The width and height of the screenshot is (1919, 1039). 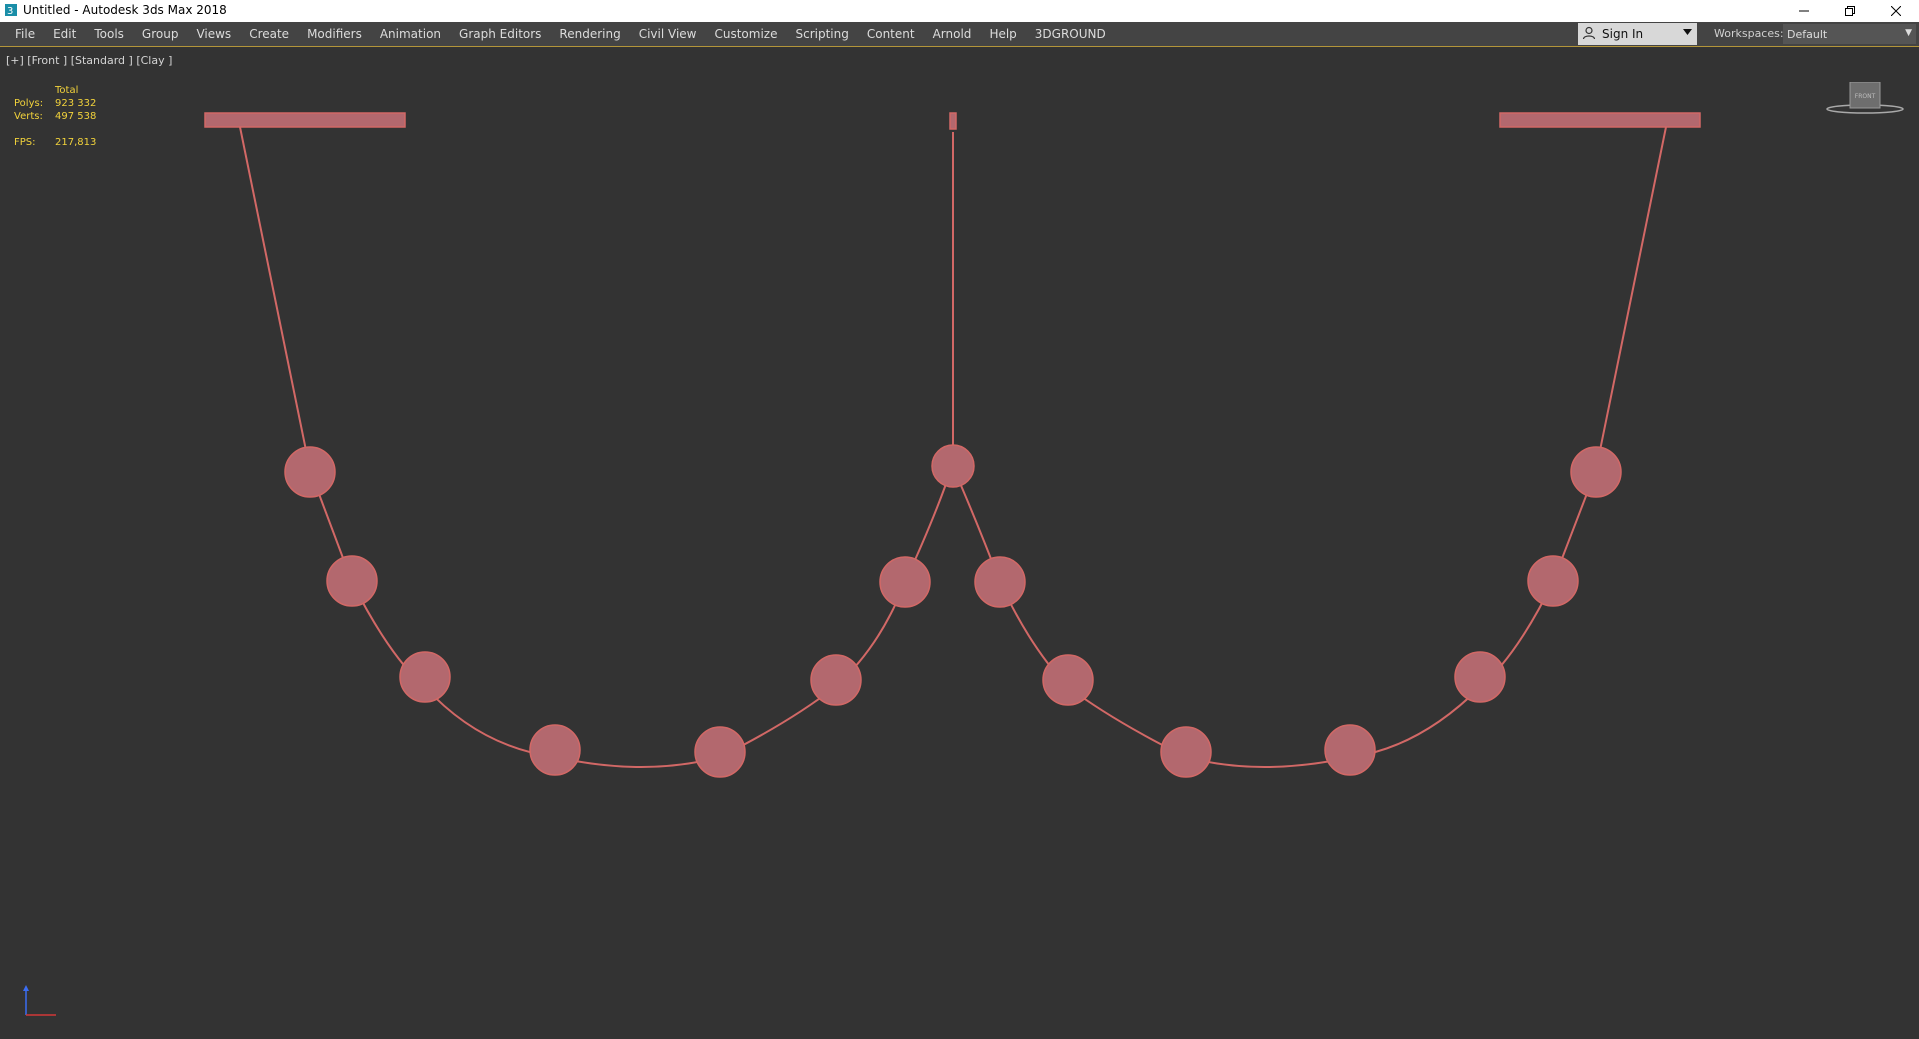 What do you see at coordinates (745, 34) in the screenshot?
I see `menu-customize: Customize` at bounding box center [745, 34].